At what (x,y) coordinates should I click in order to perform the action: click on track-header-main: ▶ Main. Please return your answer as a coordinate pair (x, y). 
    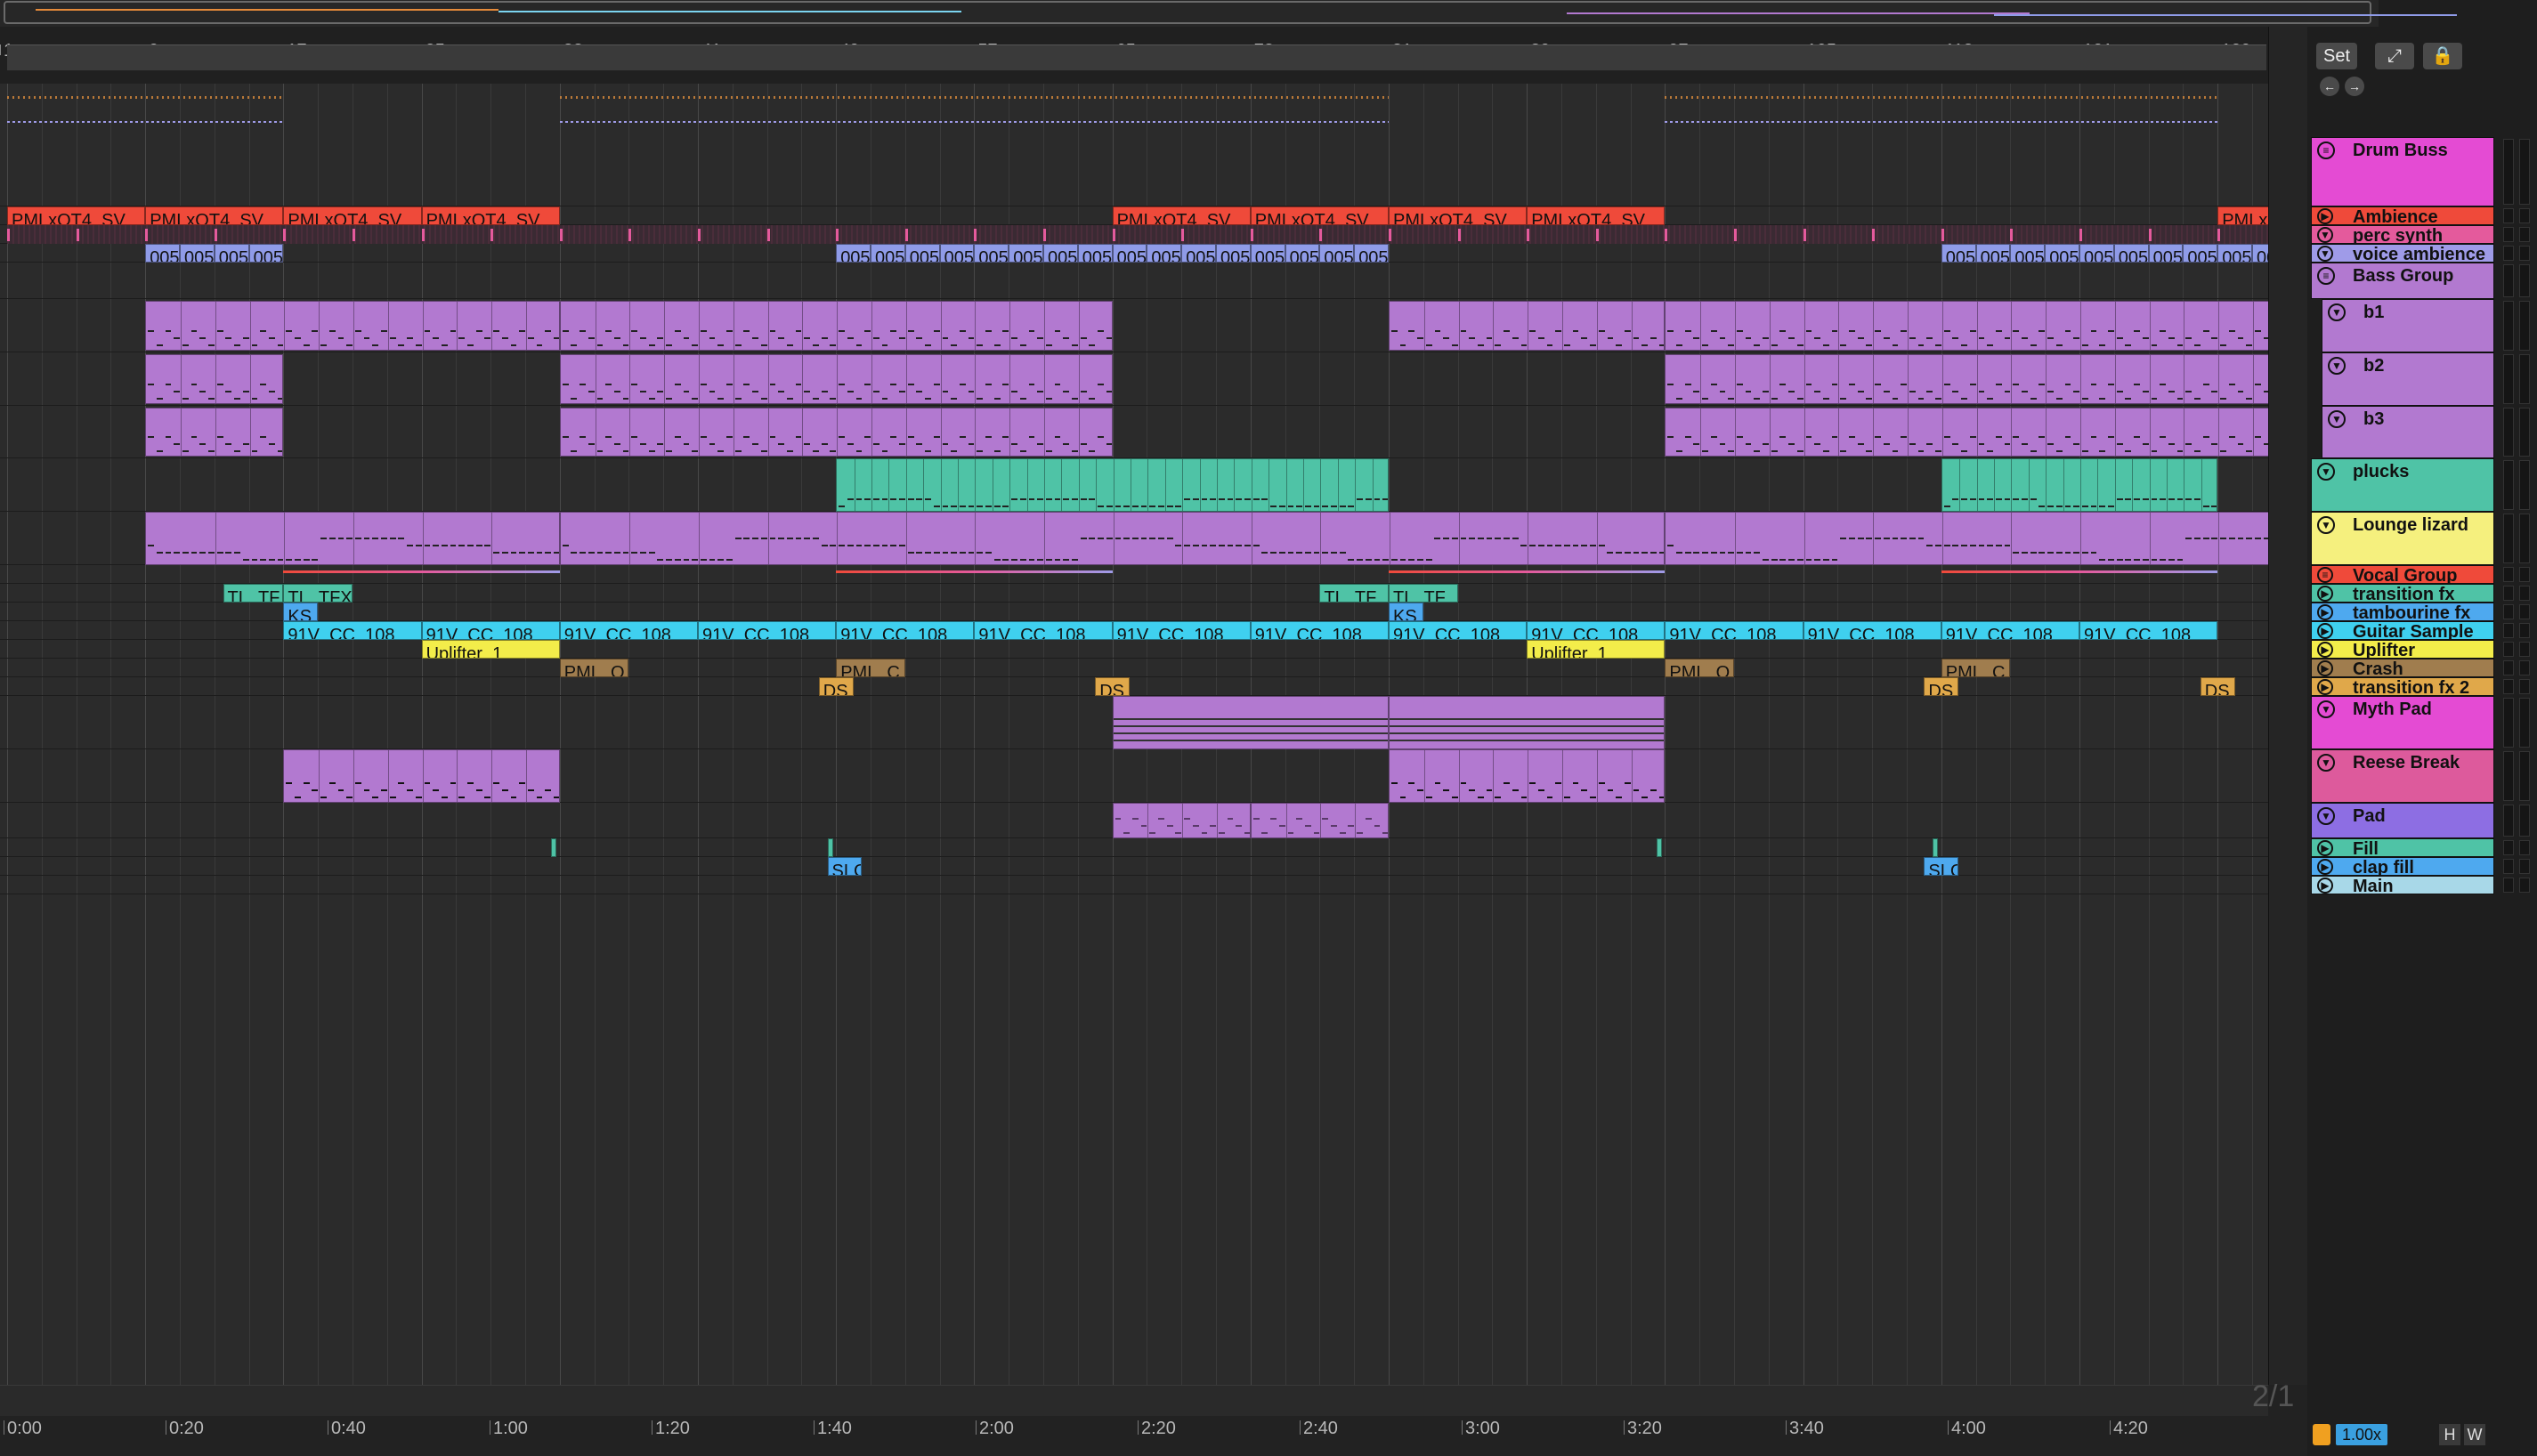
    Looking at the image, I should click on (2402, 886).